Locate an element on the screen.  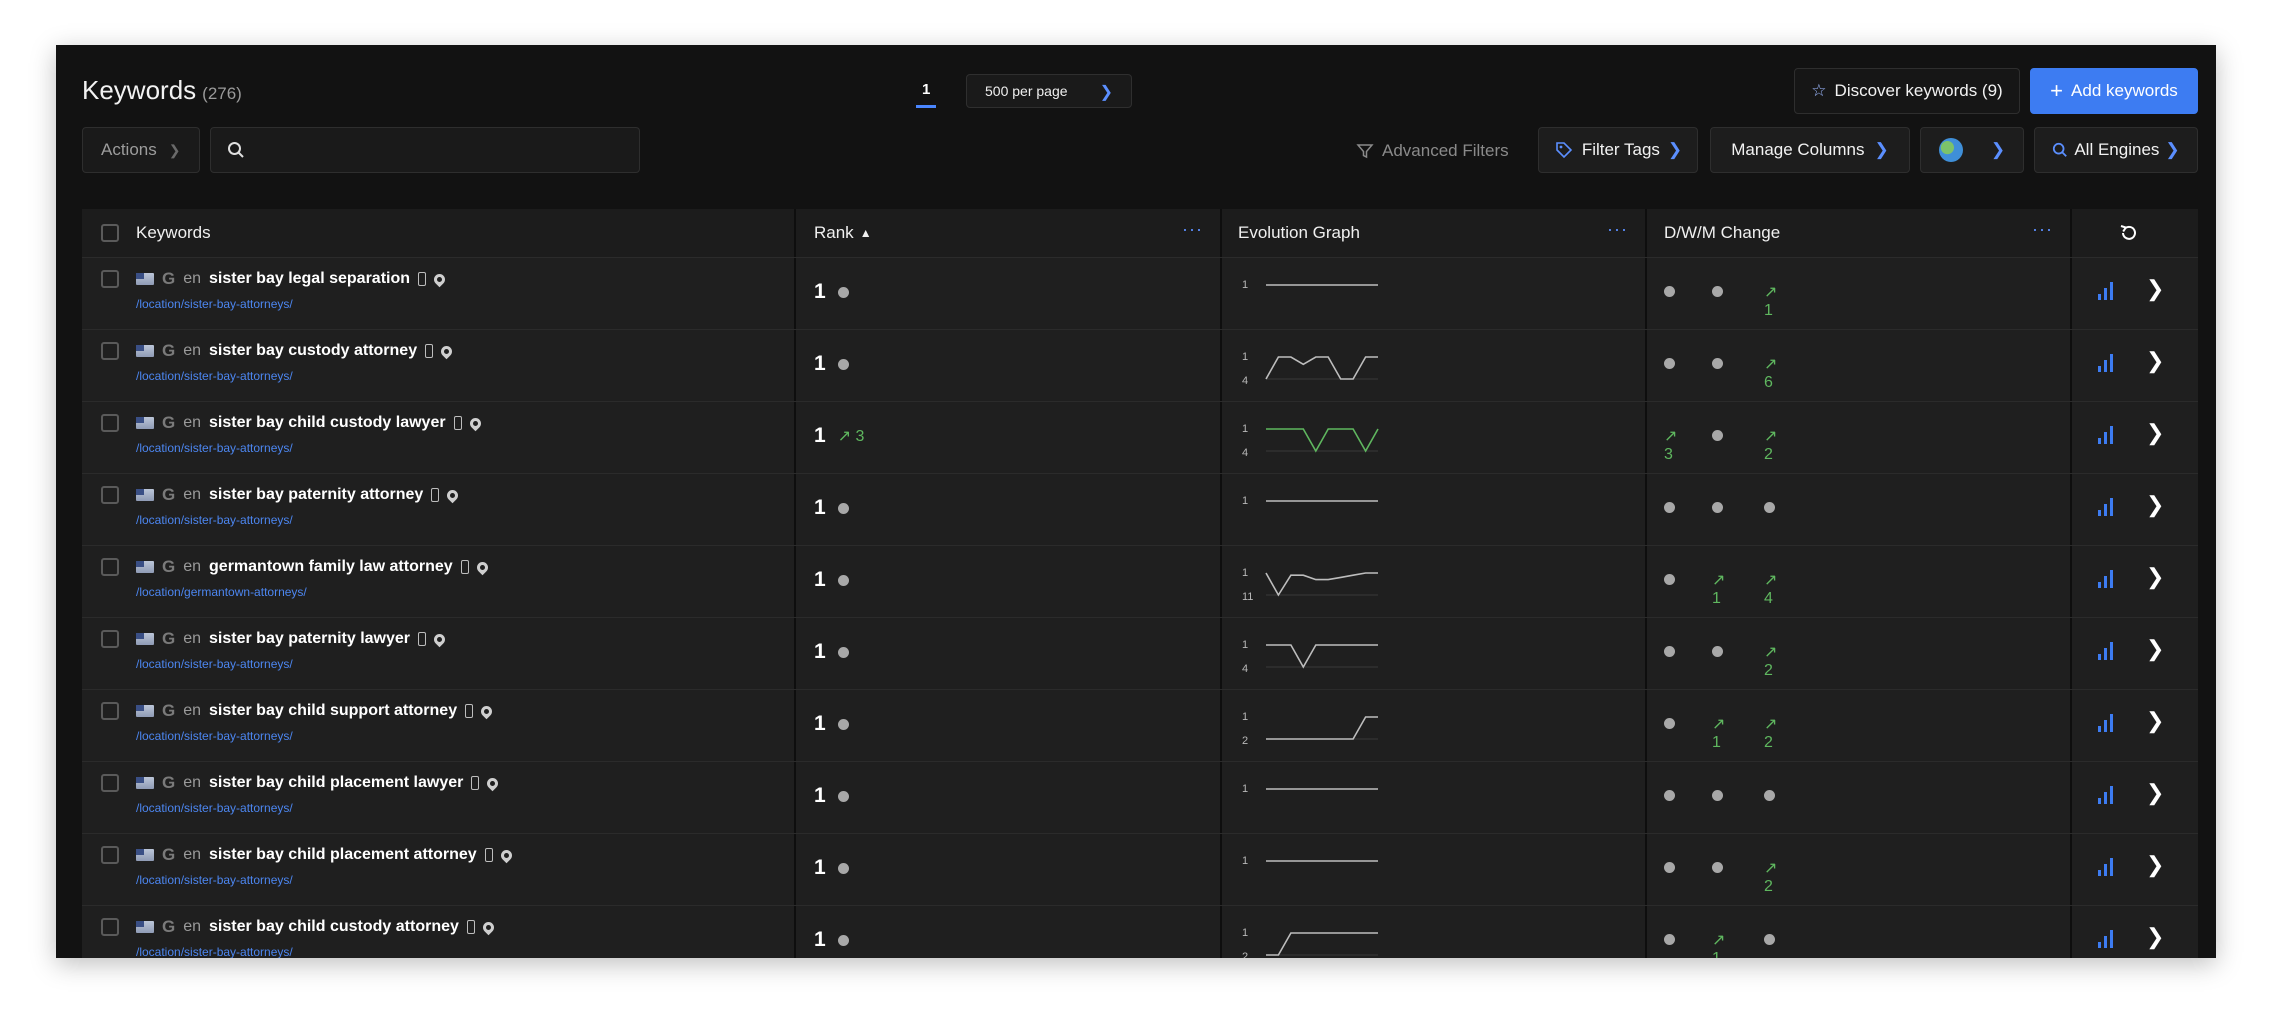
keyword-text: sister bay child custody lawyer is located at coordinates (327, 423).